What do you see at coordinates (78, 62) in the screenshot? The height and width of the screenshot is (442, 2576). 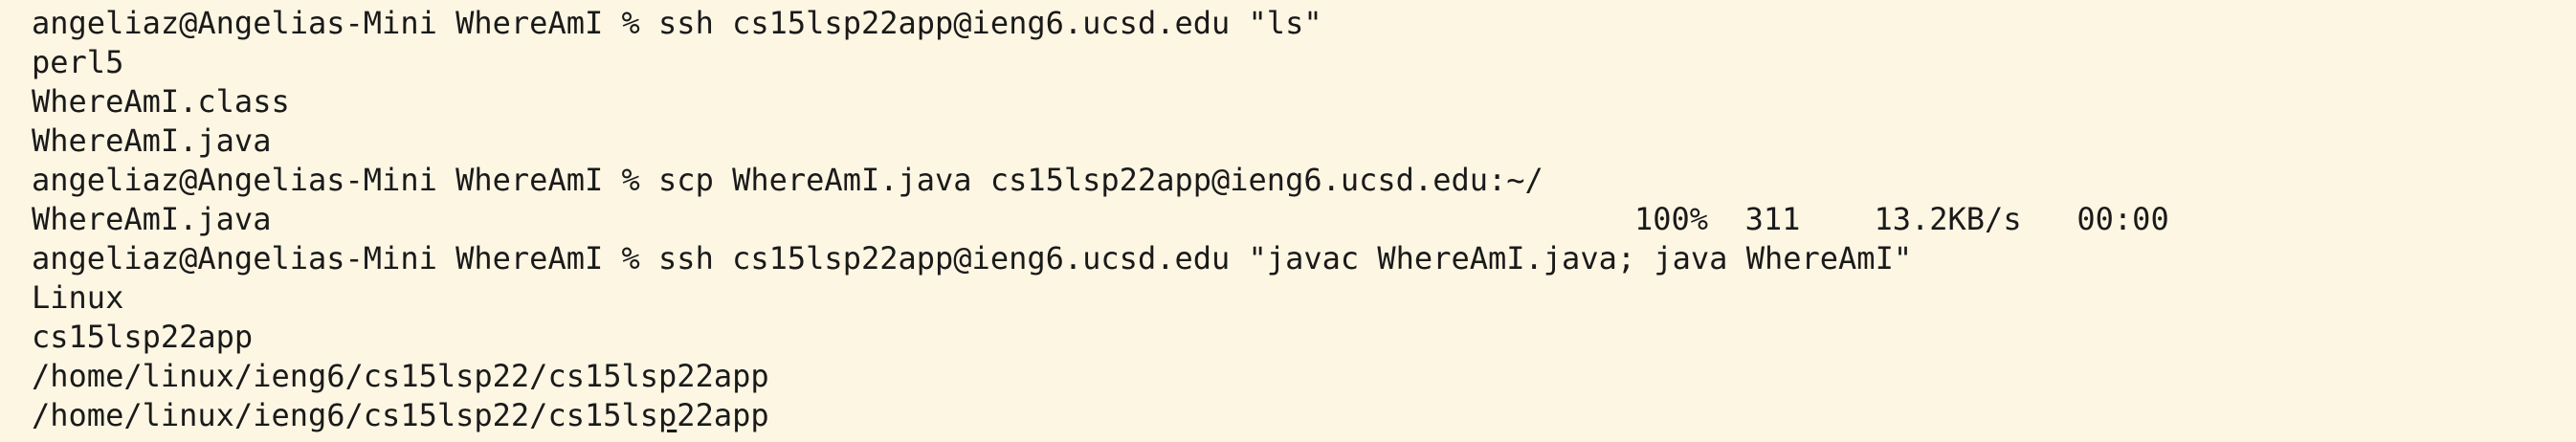 I see `output-line: perl5` at bounding box center [78, 62].